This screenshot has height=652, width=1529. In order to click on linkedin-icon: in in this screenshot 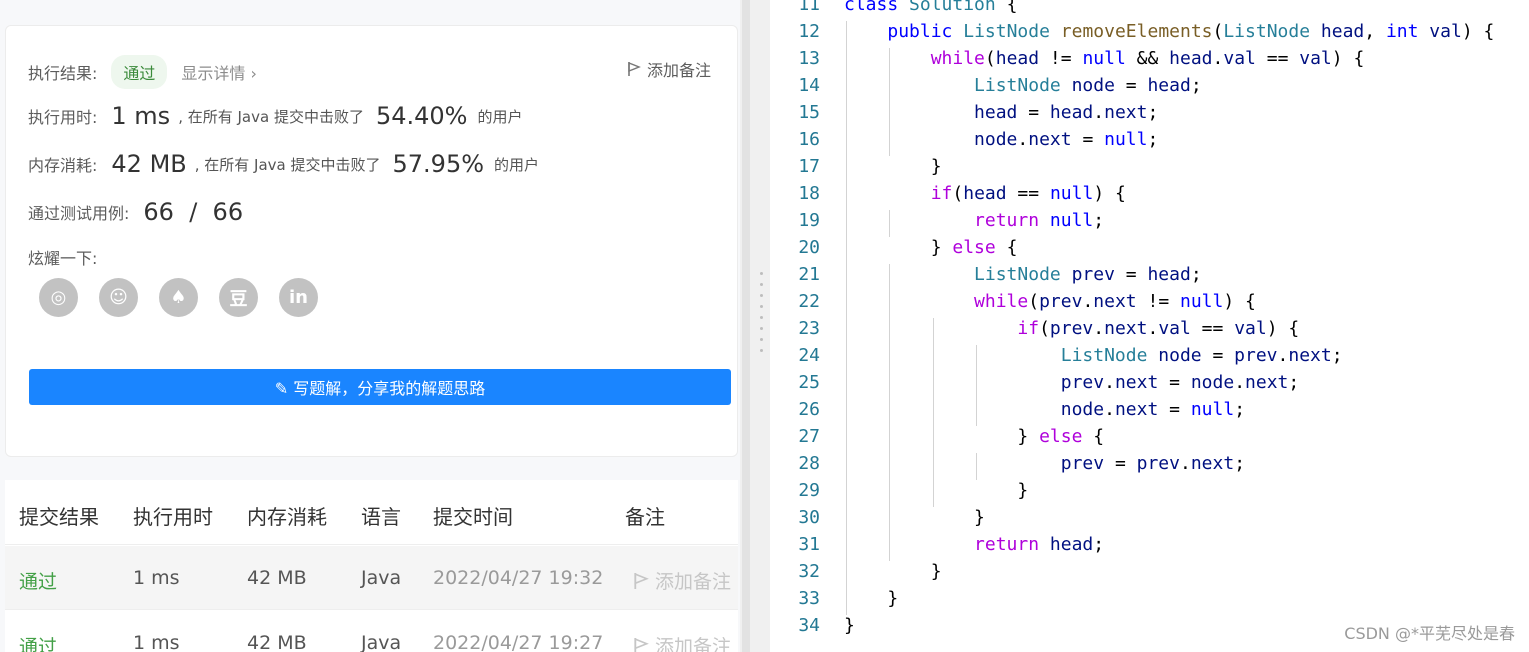, I will do `click(298, 297)`.